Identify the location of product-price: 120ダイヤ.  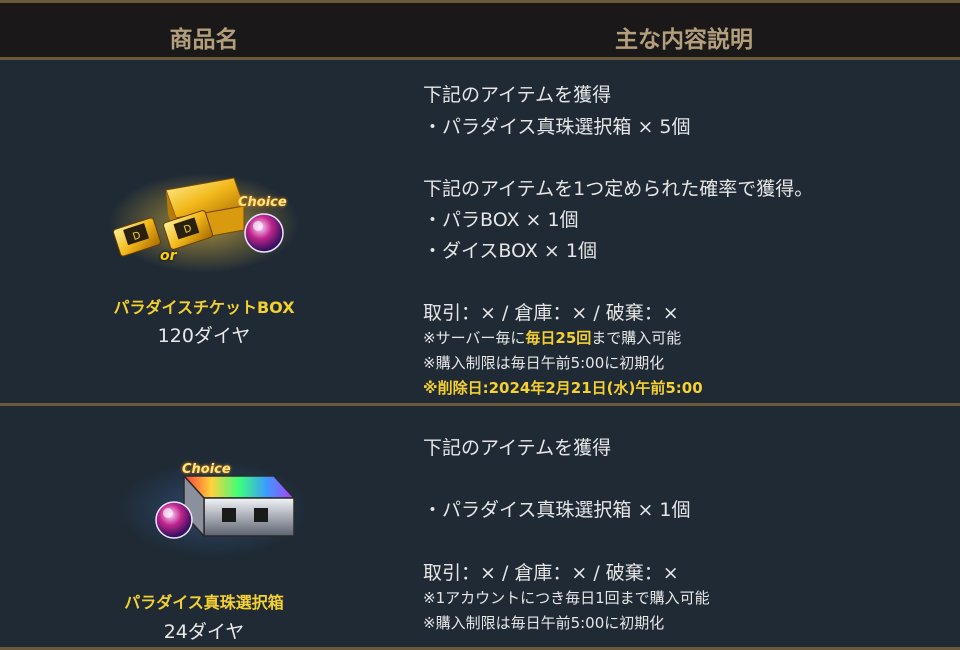
(204, 336).